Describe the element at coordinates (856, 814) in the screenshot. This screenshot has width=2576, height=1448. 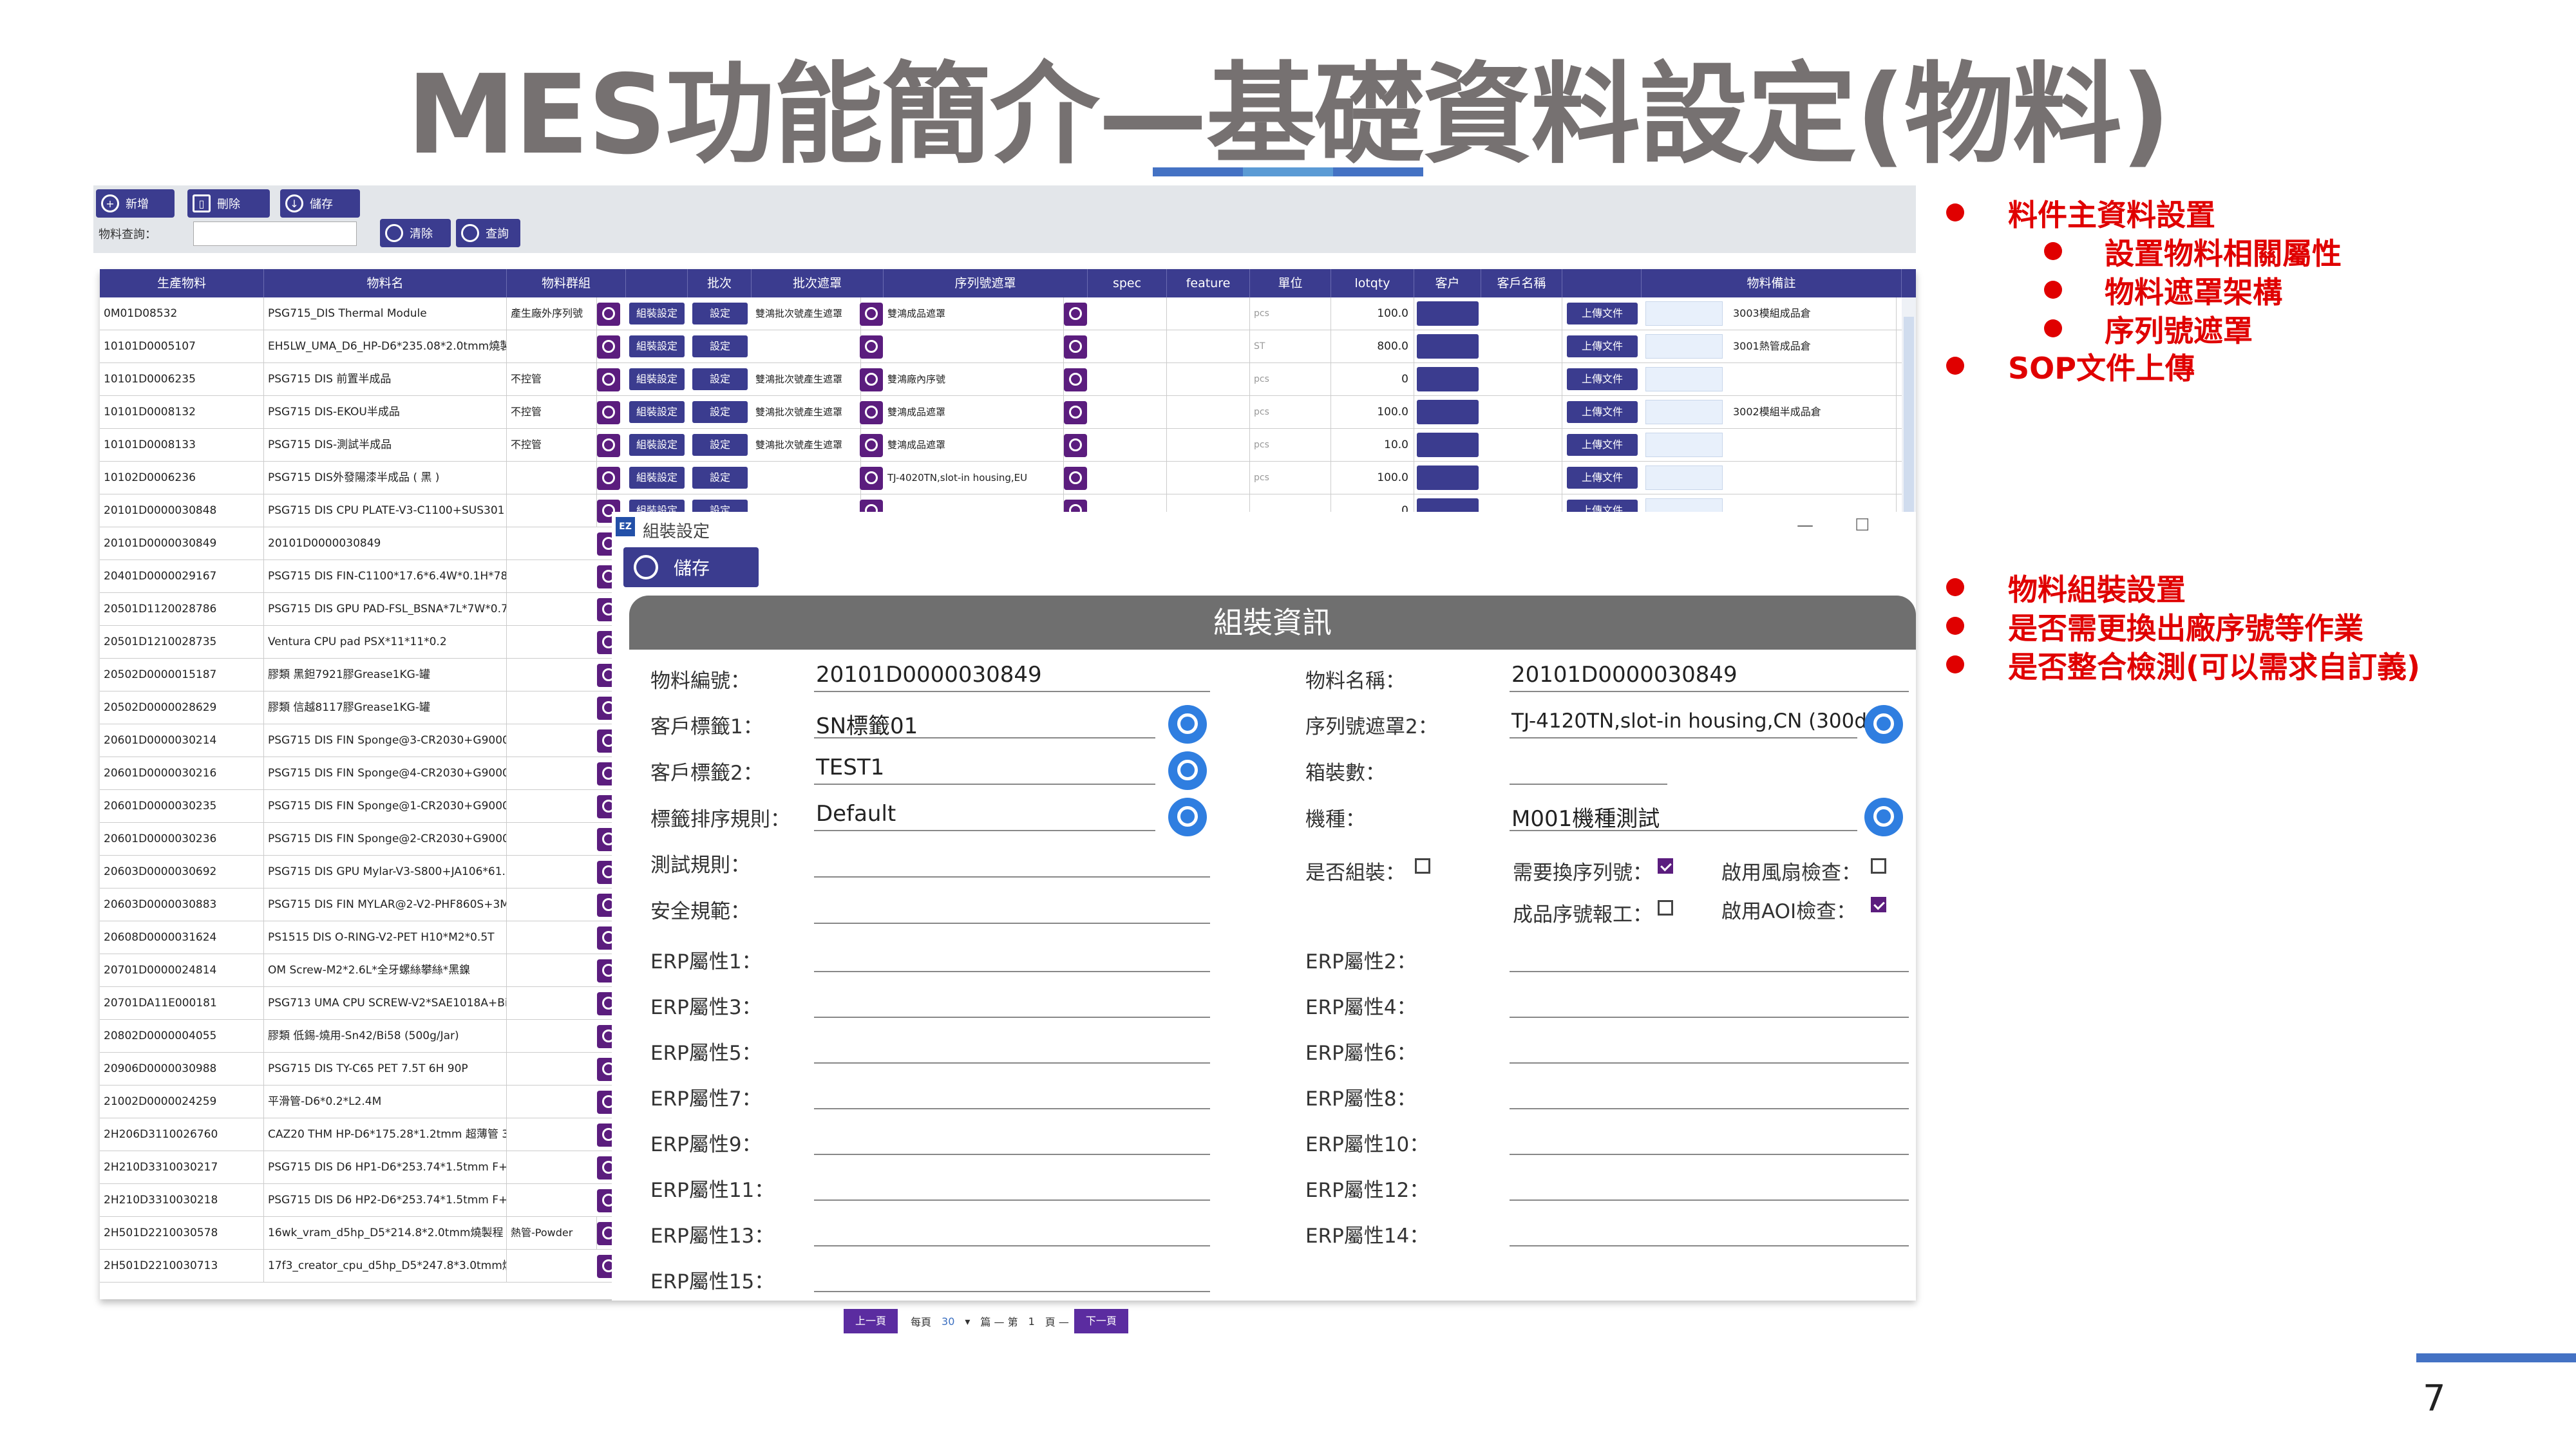
I see `sort-rule-field: Default` at that location.